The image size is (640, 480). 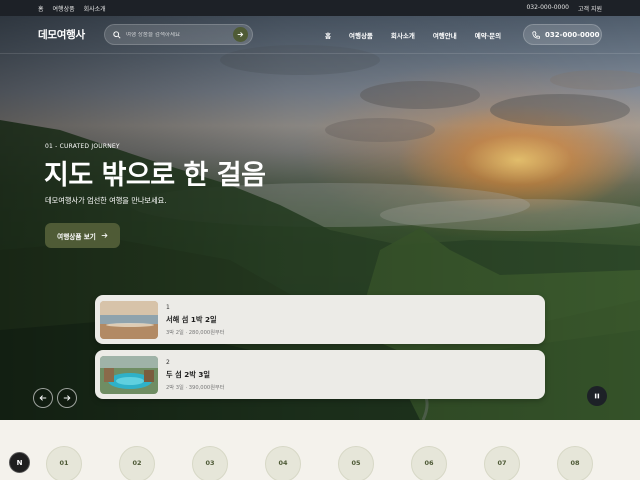 What do you see at coordinates (488, 35) in the screenshot?
I see `nav-item-booking: 예약·문의` at bounding box center [488, 35].